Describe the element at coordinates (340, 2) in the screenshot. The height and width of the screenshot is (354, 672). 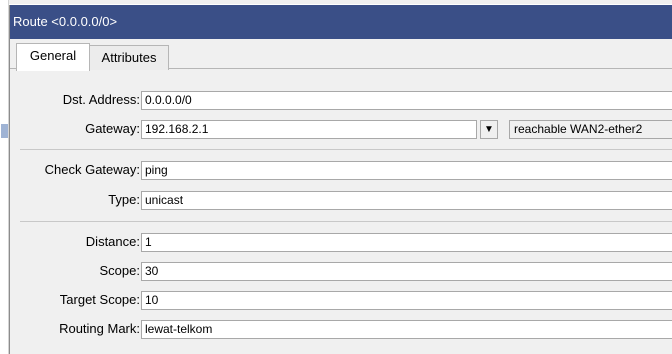
I see `background-window-edge` at that location.